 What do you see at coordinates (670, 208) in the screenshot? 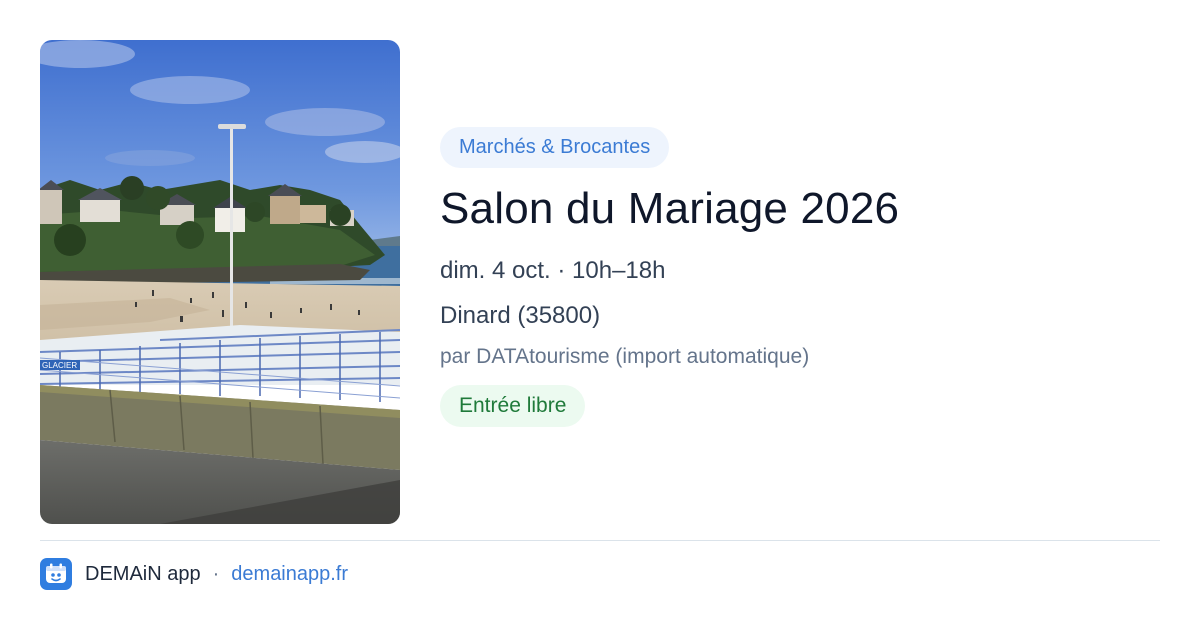
I see `event-title: Salon du Mariage 2026` at bounding box center [670, 208].